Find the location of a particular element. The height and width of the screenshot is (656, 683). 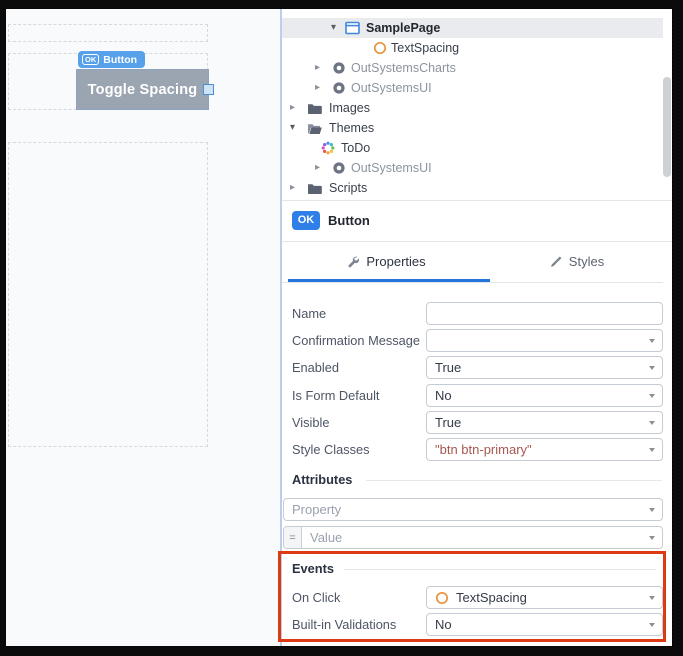

tree-item-outsystemsui-theme: ▸ OutSystemsUI is located at coordinates (472, 168).